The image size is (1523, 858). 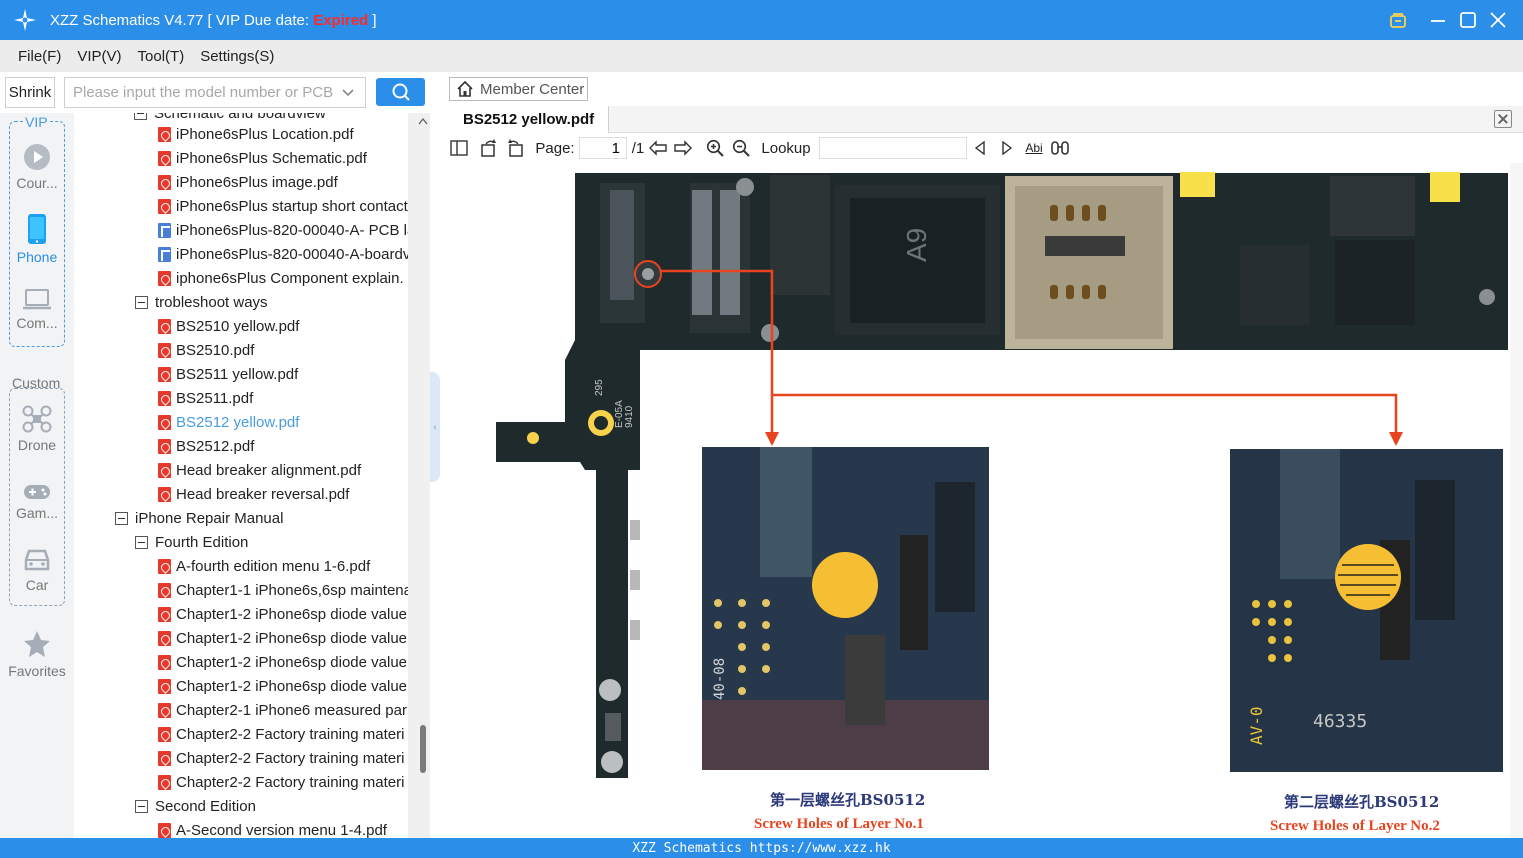 What do you see at coordinates (423, 749) in the screenshot?
I see `tree-scroll-thumb` at bounding box center [423, 749].